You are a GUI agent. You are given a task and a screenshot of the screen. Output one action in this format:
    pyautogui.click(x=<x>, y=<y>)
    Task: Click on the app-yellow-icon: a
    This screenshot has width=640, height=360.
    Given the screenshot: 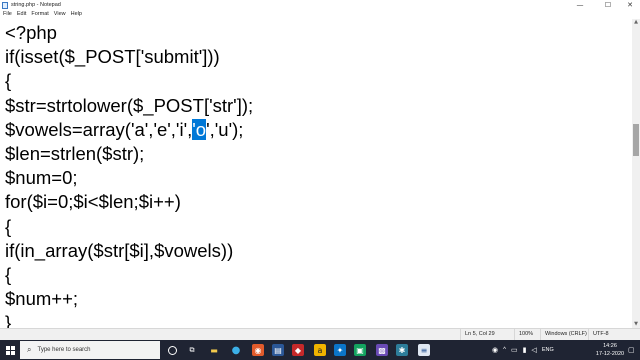 What is the action you would take?
    pyautogui.click(x=320, y=350)
    